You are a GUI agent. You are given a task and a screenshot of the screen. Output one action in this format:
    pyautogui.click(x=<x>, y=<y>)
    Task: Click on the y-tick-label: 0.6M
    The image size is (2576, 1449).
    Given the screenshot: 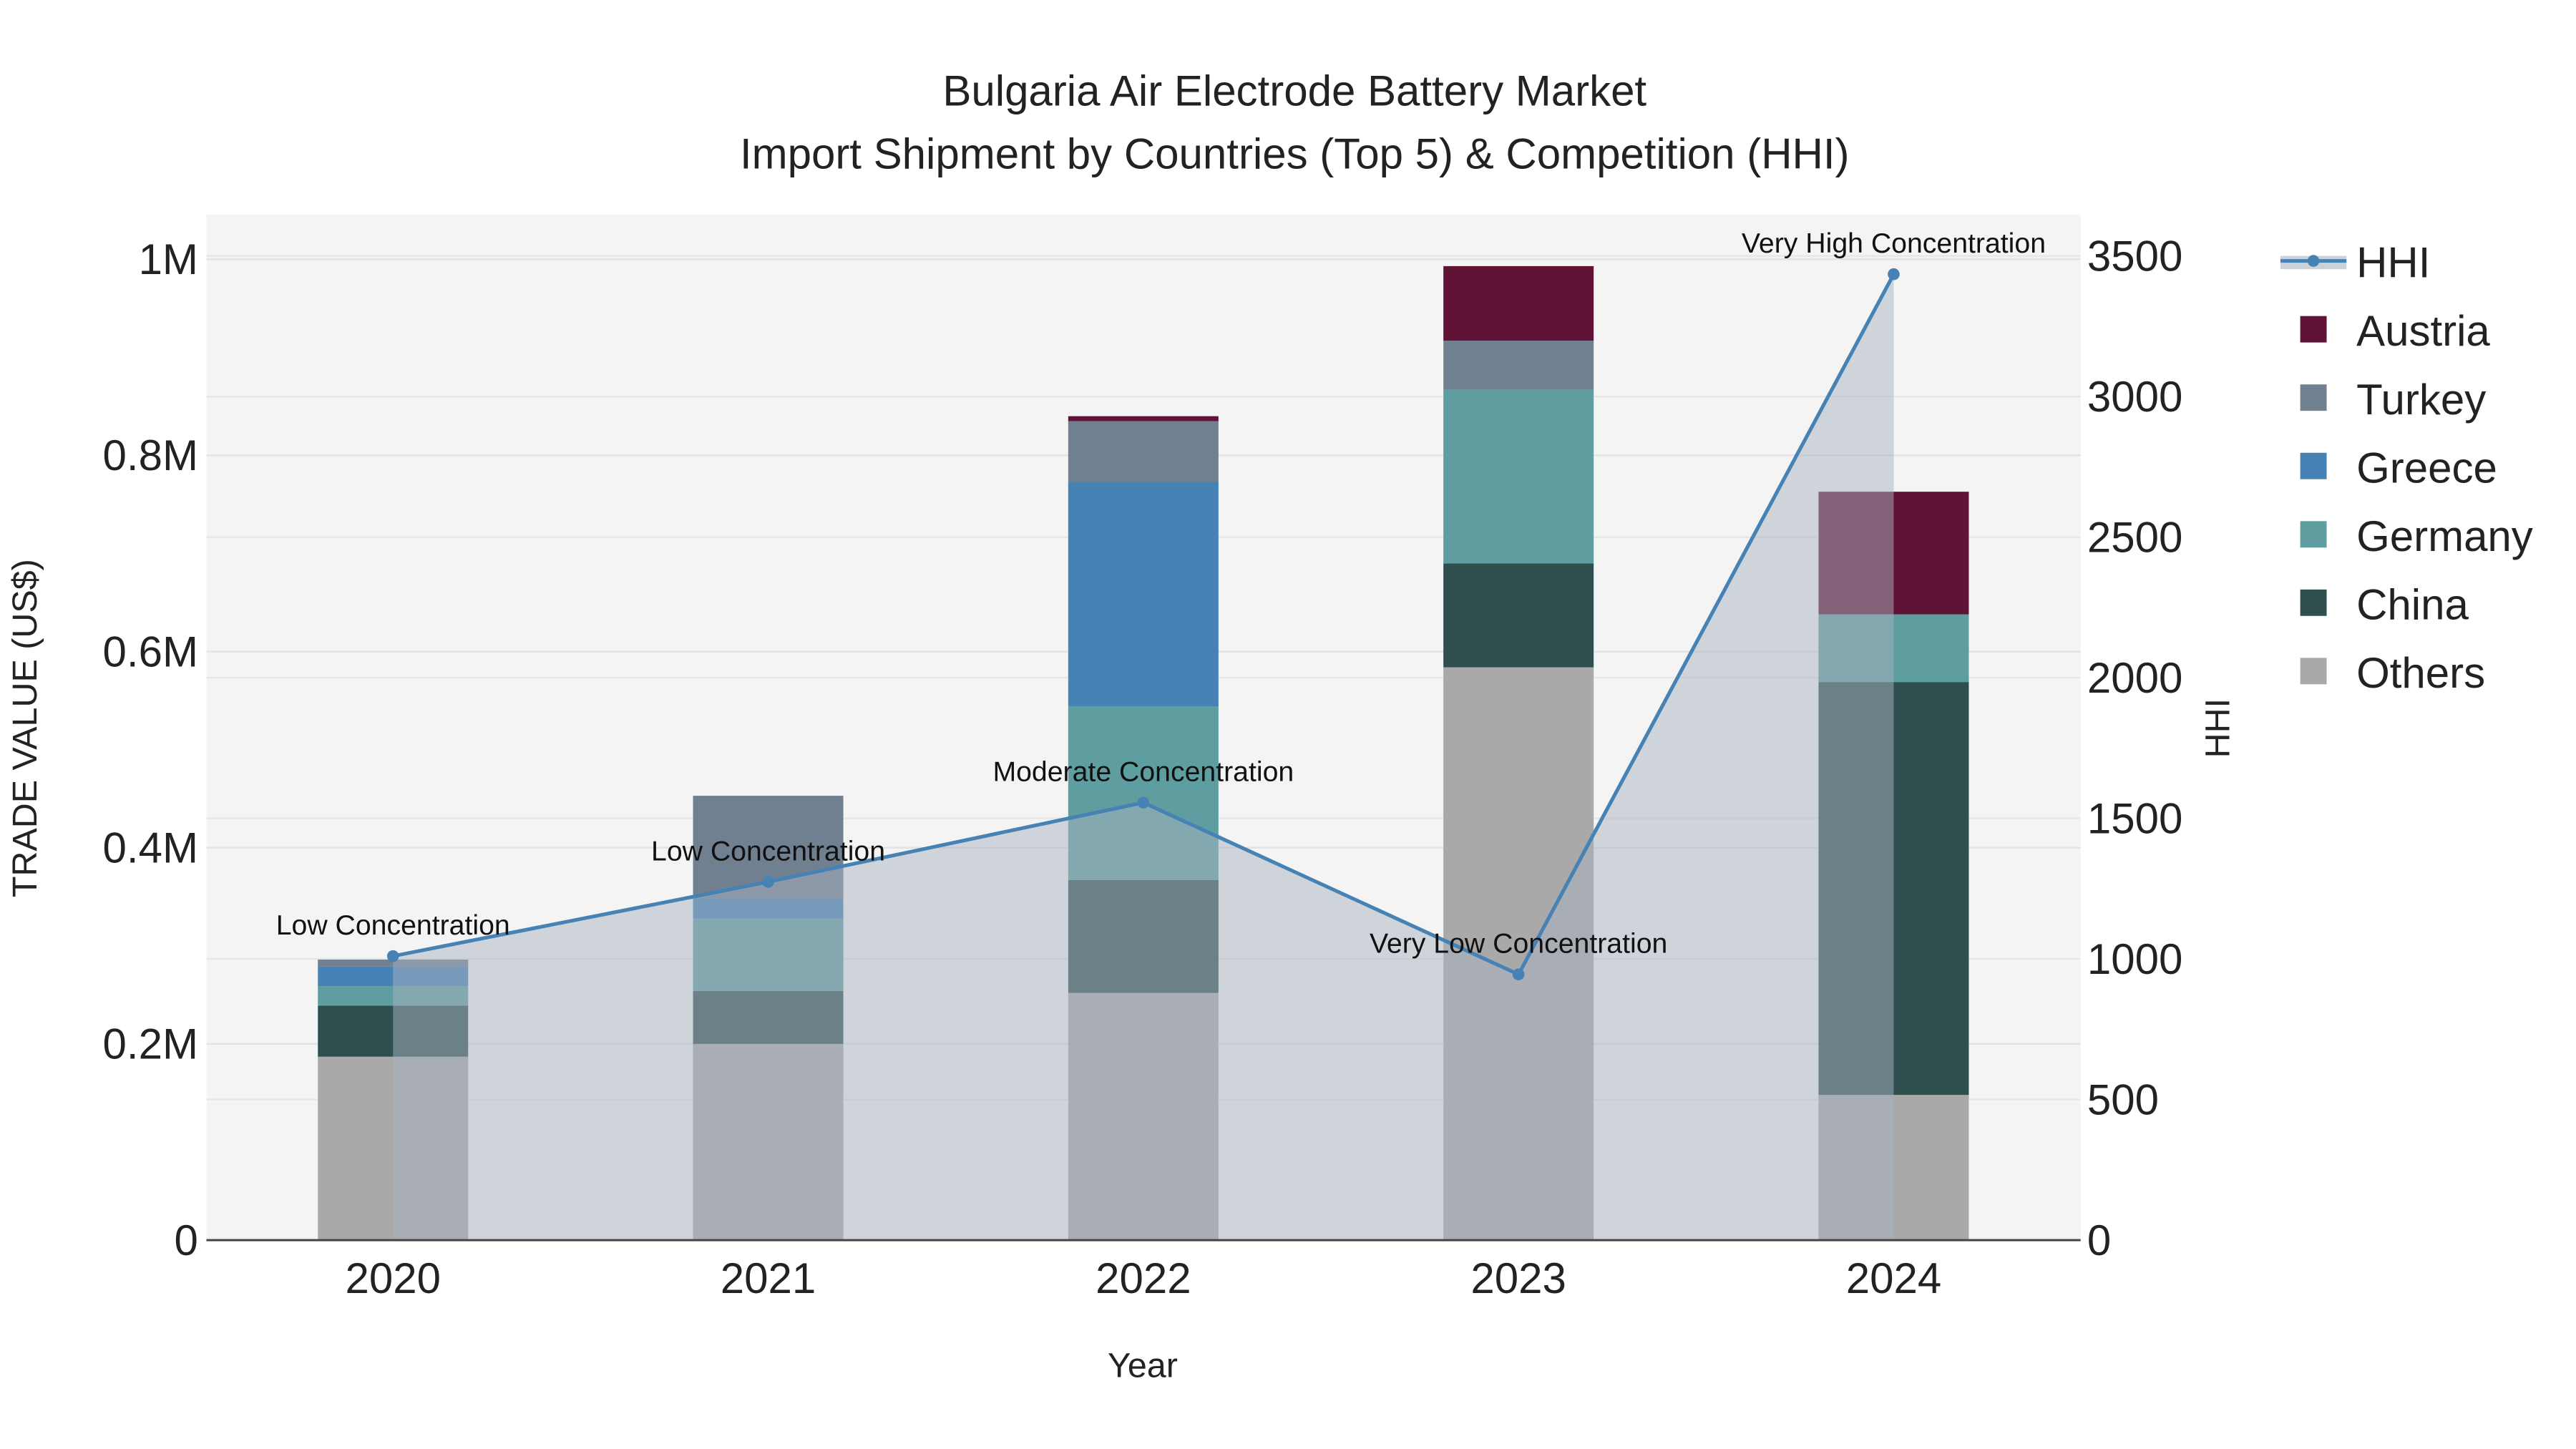 What is the action you would take?
    pyautogui.click(x=150, y=651)
    